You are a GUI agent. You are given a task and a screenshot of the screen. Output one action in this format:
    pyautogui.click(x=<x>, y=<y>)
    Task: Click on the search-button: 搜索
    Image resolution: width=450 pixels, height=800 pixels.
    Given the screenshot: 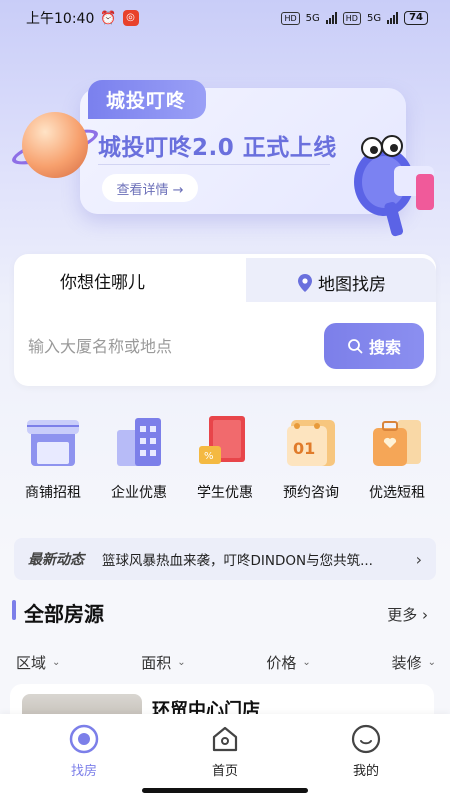 What is the action you would take?
    pyautogui.click(x=374, y=346)
    